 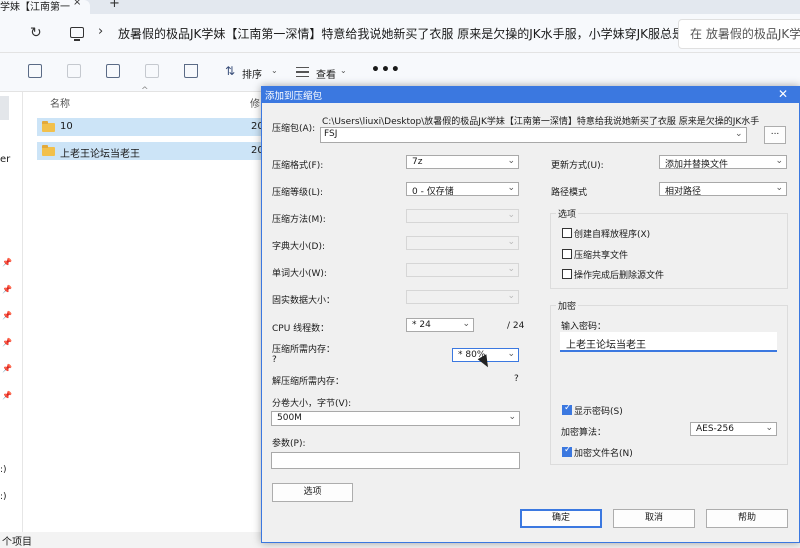 What do you see at coordinates (100, 31) in the screenshot?
I see `breadcrumb-chevron-icon: ›` at bounding box center [100, 31].